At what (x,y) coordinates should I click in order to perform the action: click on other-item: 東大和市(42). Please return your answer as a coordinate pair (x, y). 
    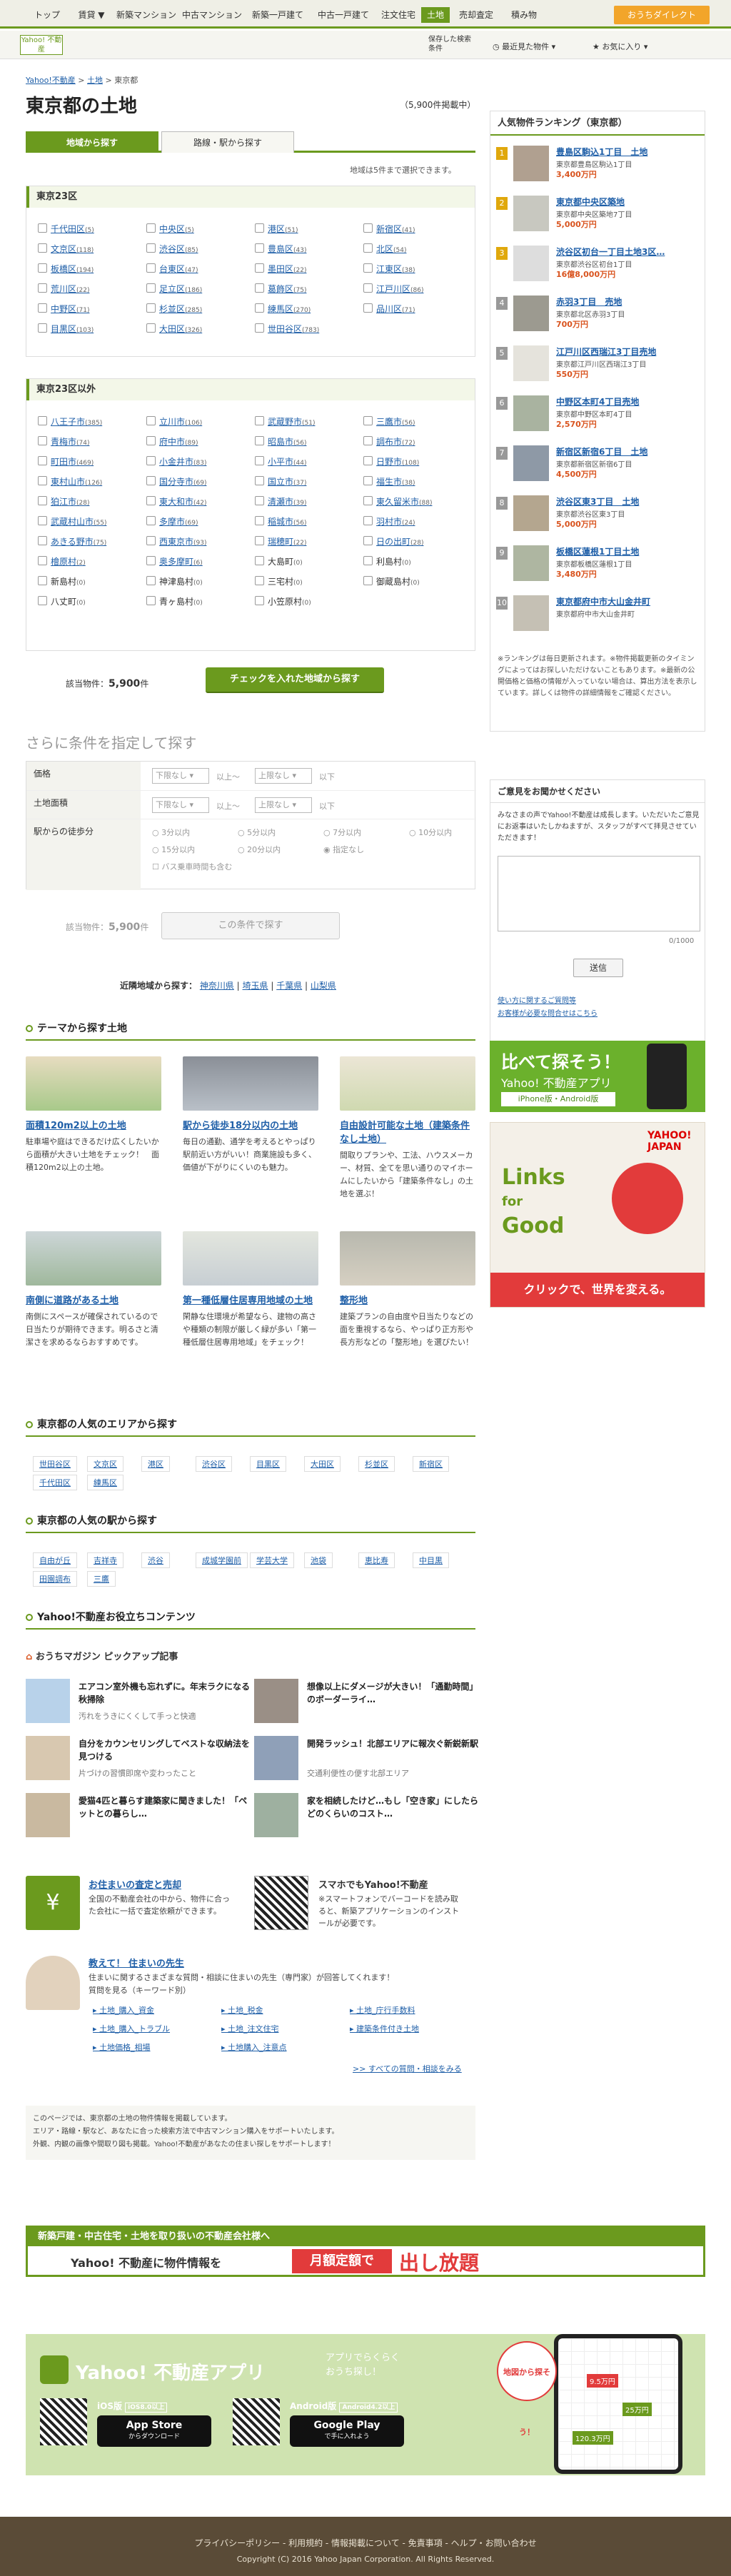
    Looking at the image, I should click on (198, 502).